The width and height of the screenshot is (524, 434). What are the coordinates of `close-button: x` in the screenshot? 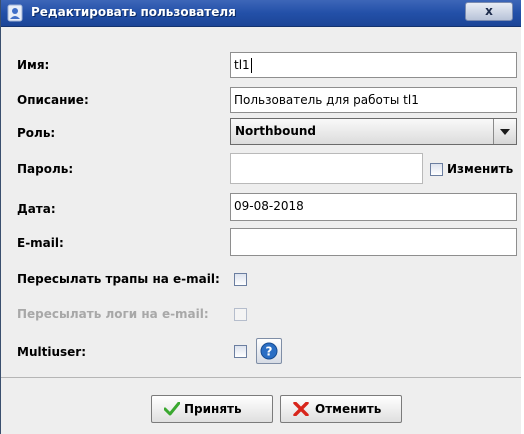 It's located at (489, 11).